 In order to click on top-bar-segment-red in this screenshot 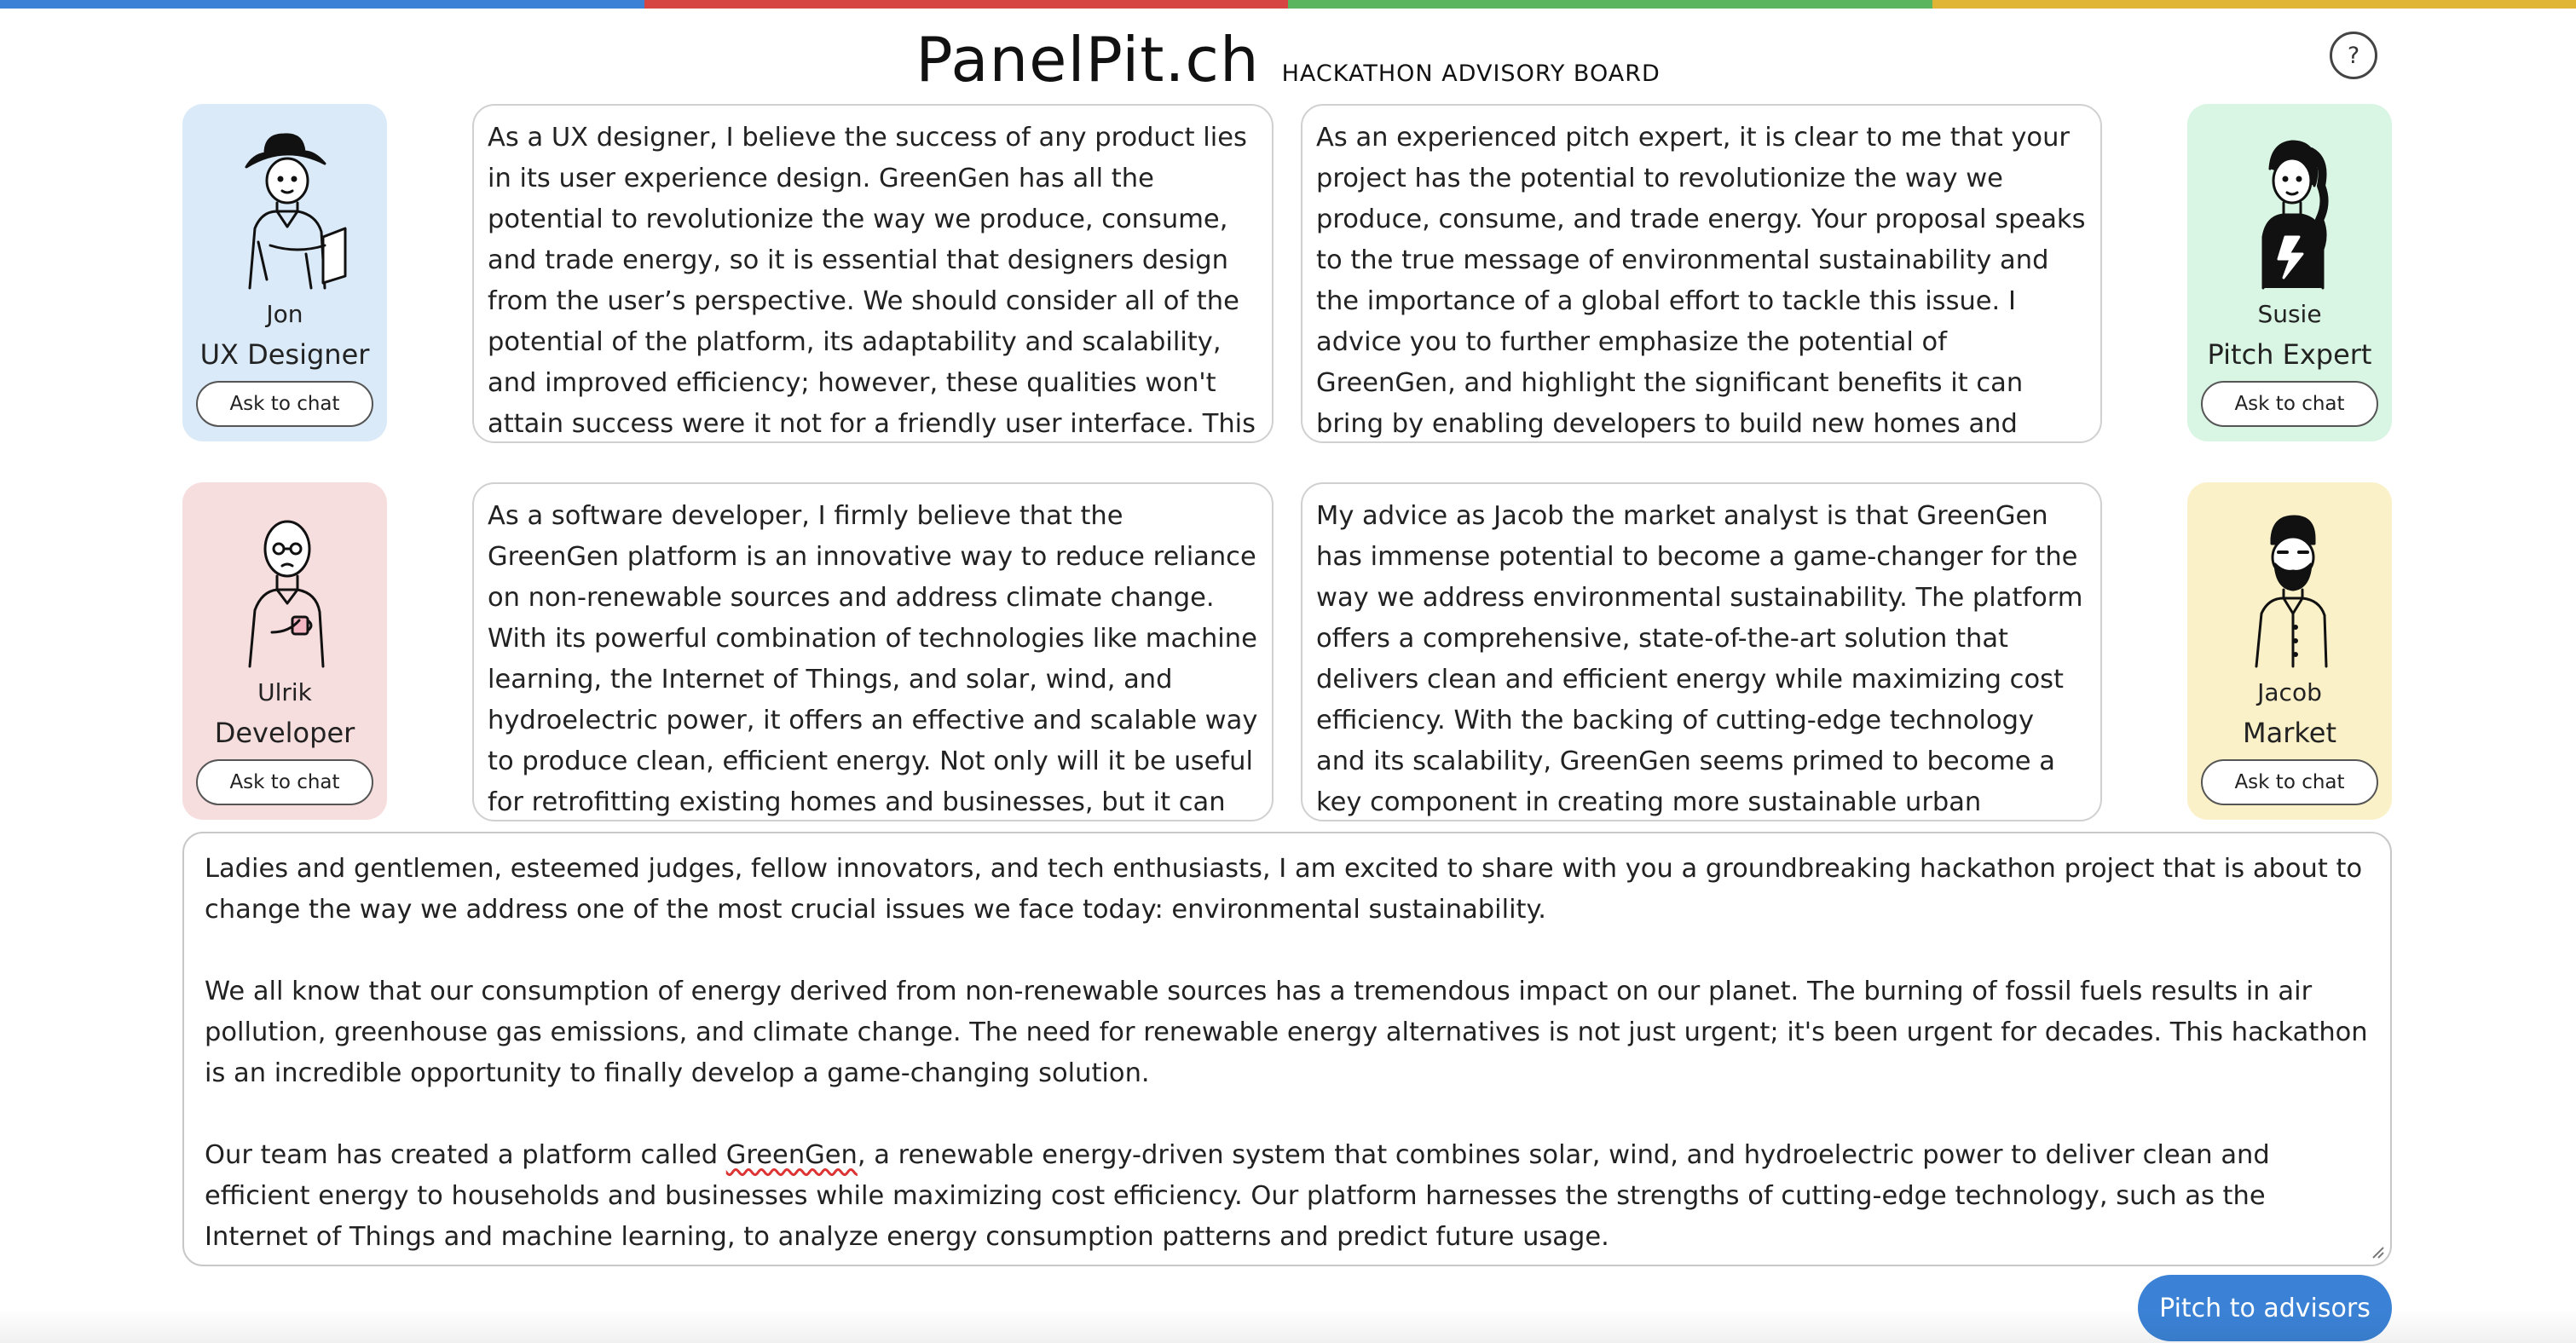, I will do `click(966, 4)`.